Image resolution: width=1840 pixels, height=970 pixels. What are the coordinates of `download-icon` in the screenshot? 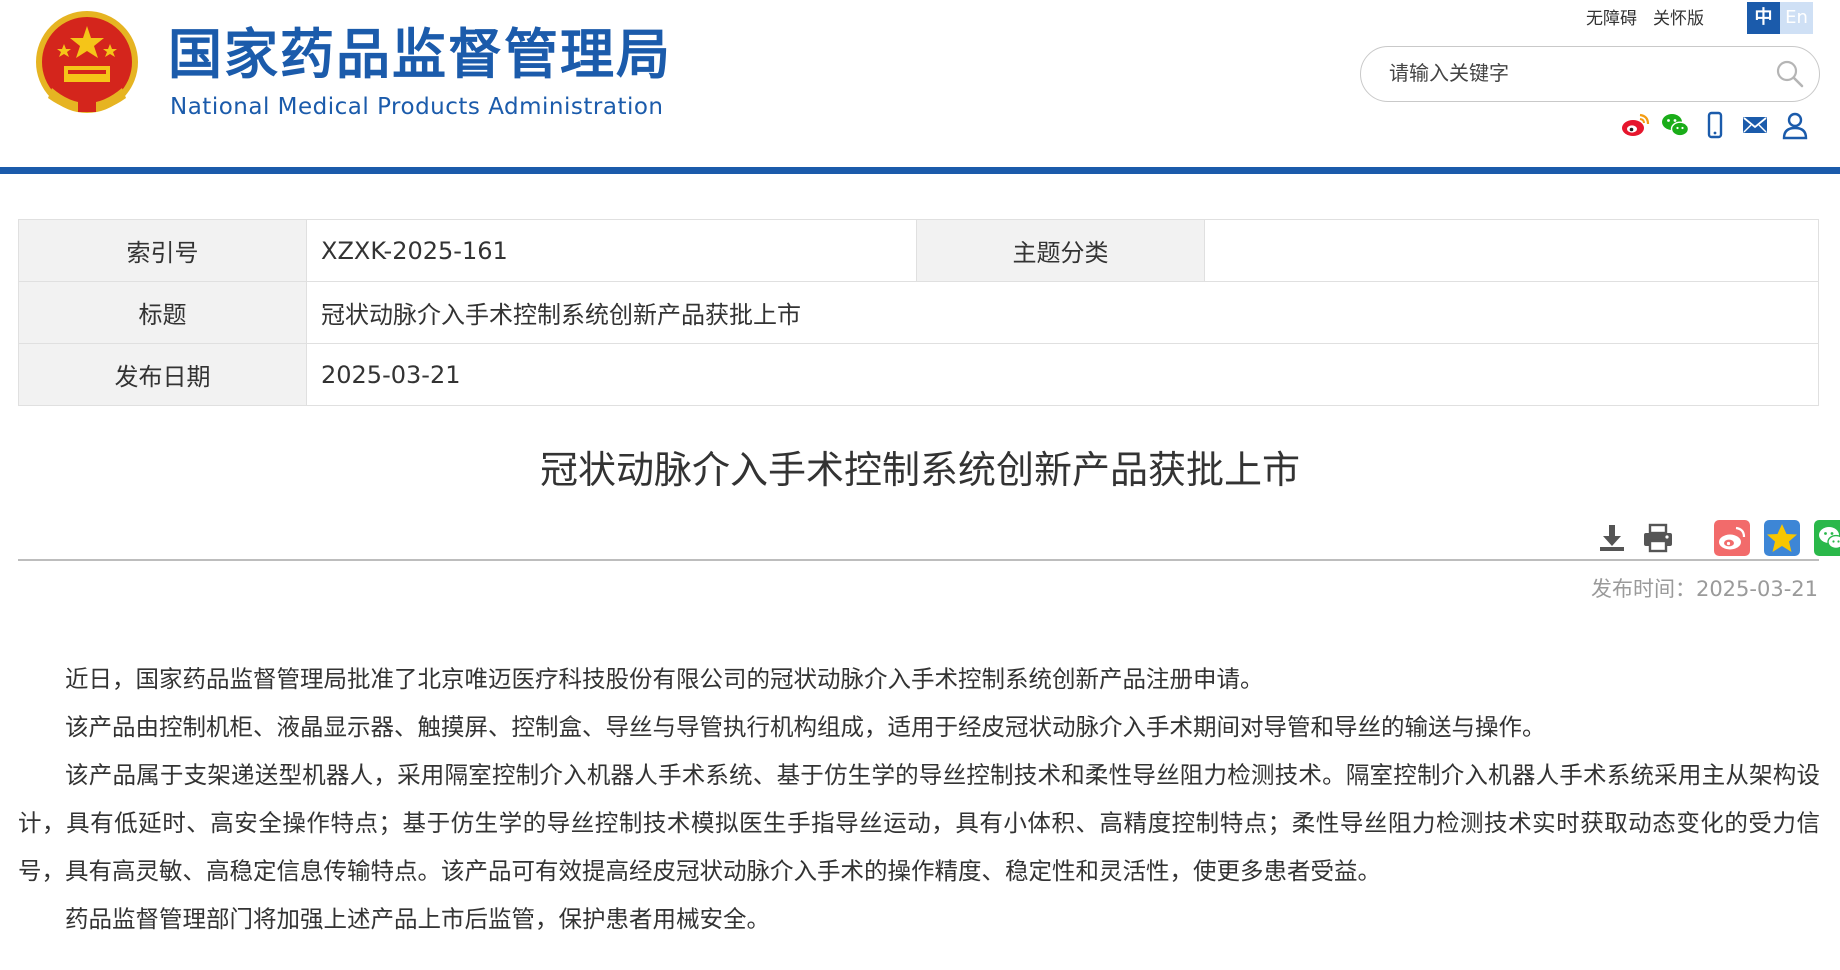 It's located at (1612, 538).